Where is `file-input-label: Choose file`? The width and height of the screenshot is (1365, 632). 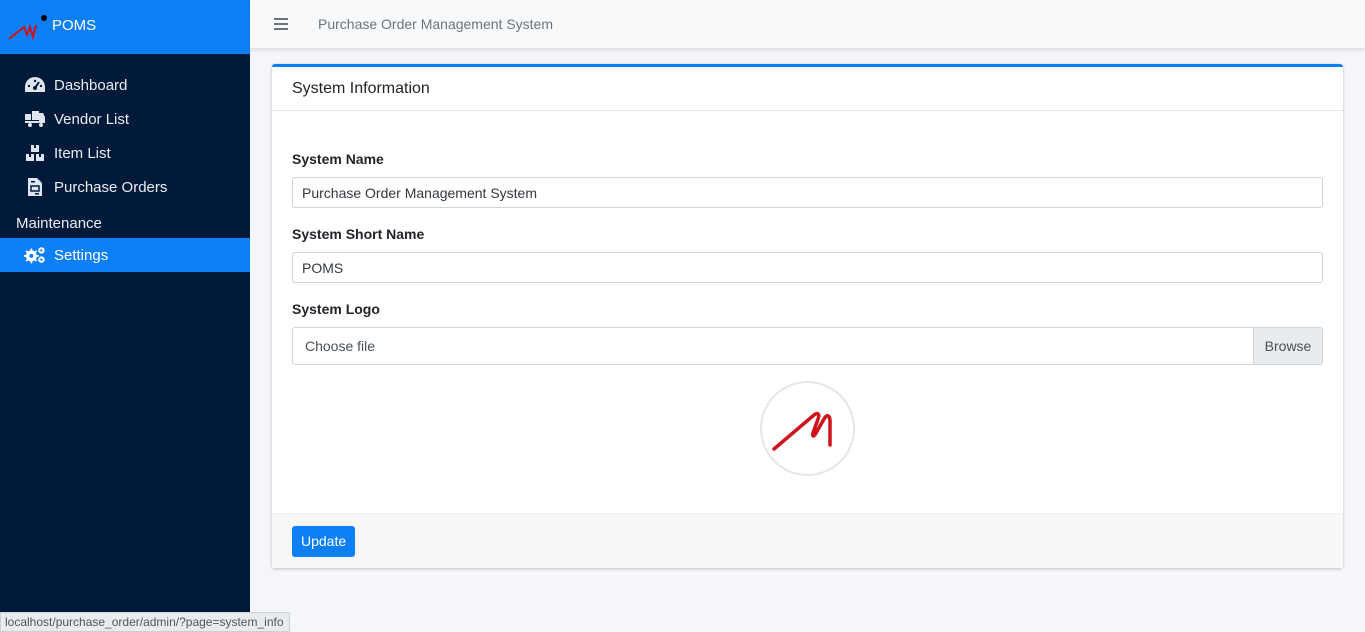 file-input-label: Choose file is located at coordinates (773, 346).